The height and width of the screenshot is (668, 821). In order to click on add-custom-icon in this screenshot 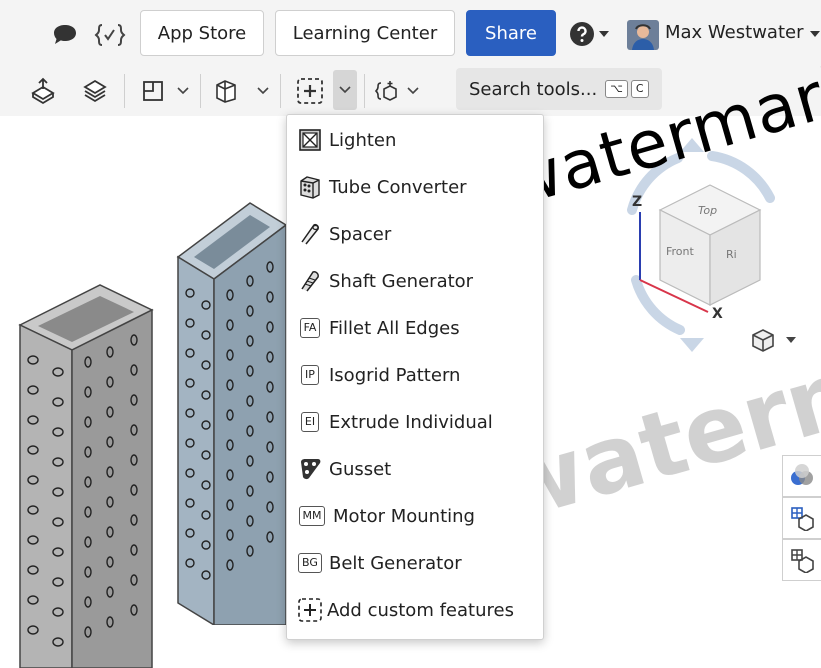, I will do `click(310, 610)`.